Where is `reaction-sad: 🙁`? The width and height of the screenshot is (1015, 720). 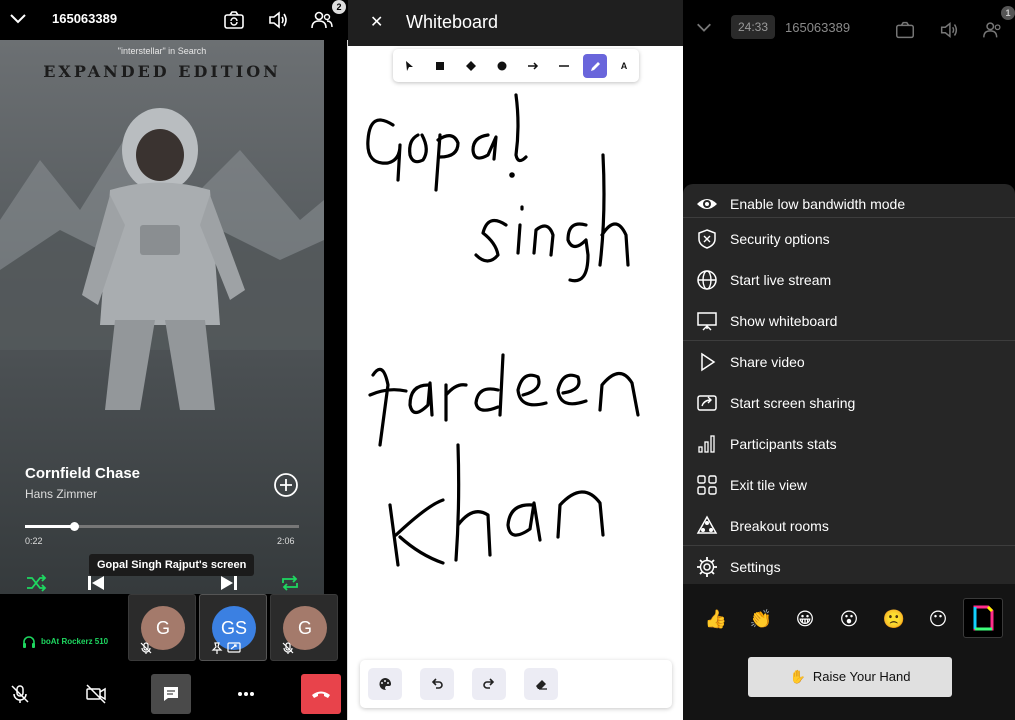
reaction-sad: 🙁 is located at coordinates (894, 619).